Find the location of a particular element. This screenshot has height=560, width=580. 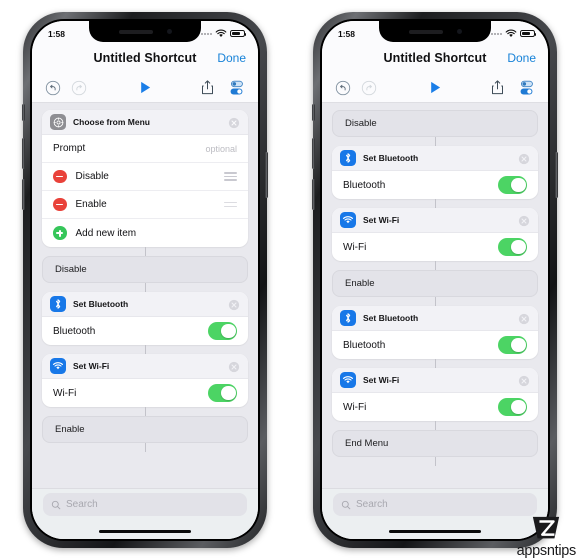

card-title: Set Wi-Fi is located at coordinates (91, 366).